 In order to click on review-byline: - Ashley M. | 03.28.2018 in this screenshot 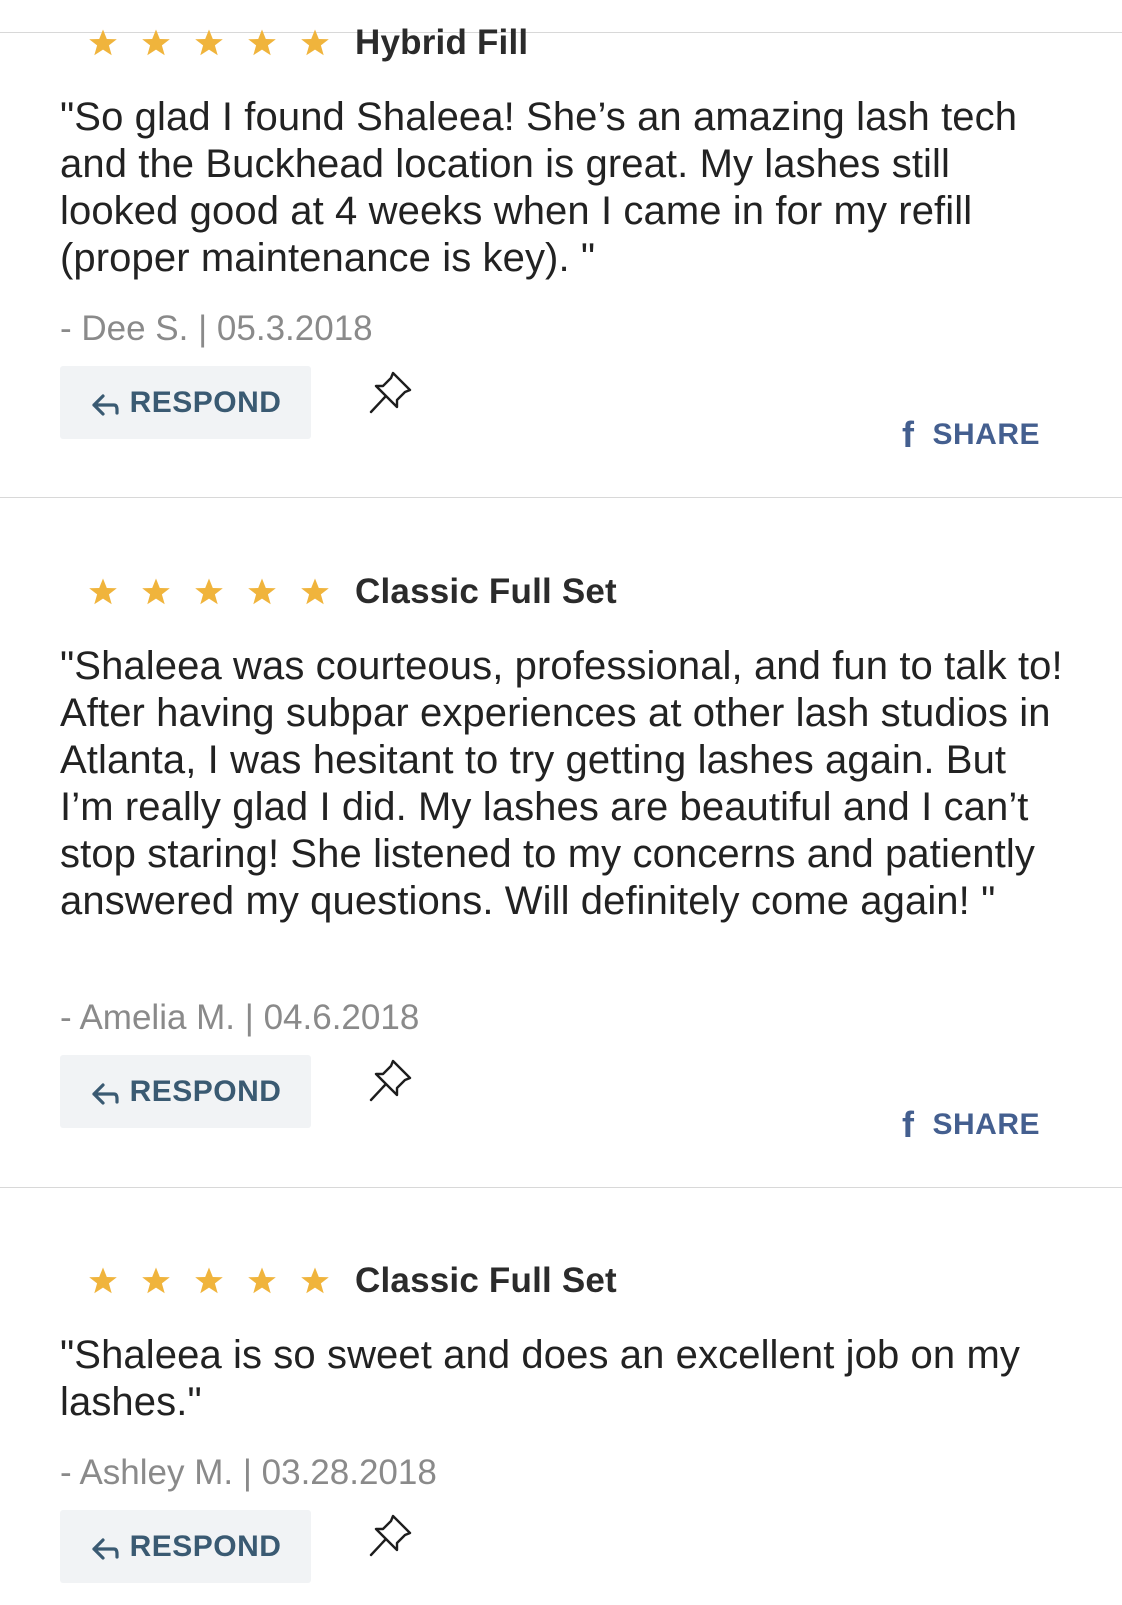, I will do `click(248, 1472)`.